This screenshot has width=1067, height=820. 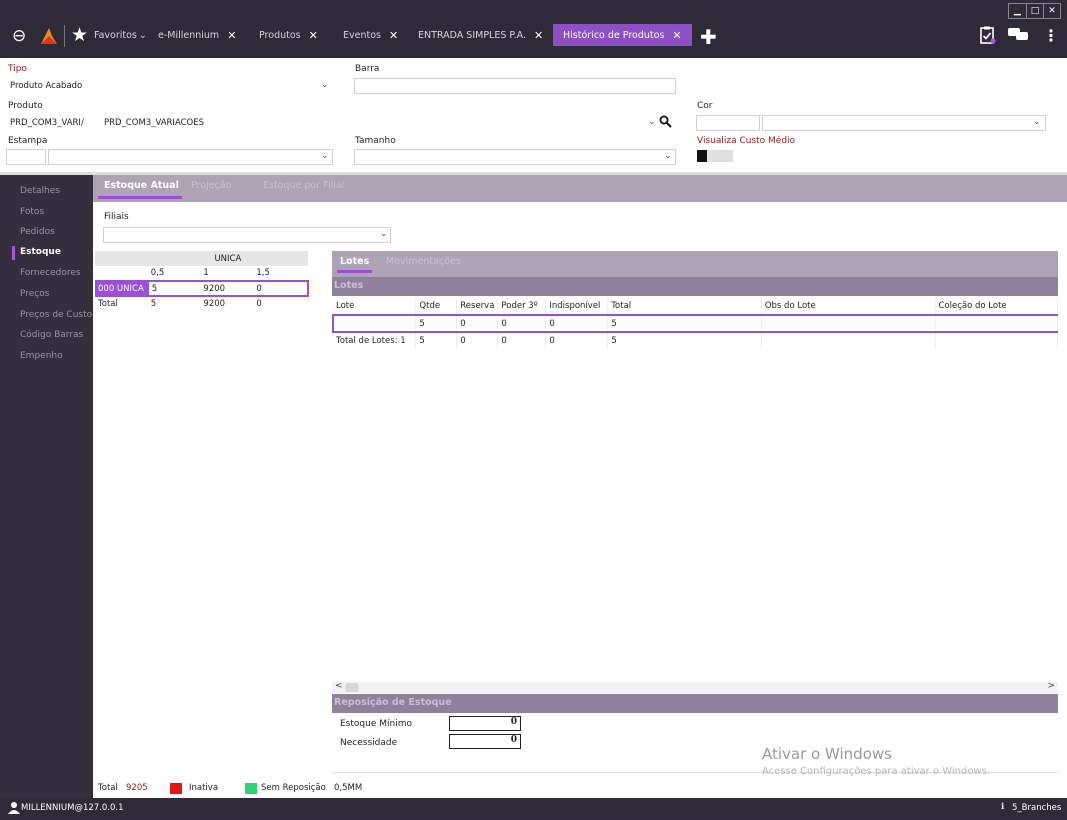 I want to click on custo-medio-toggle, so click(x=715, y=156).